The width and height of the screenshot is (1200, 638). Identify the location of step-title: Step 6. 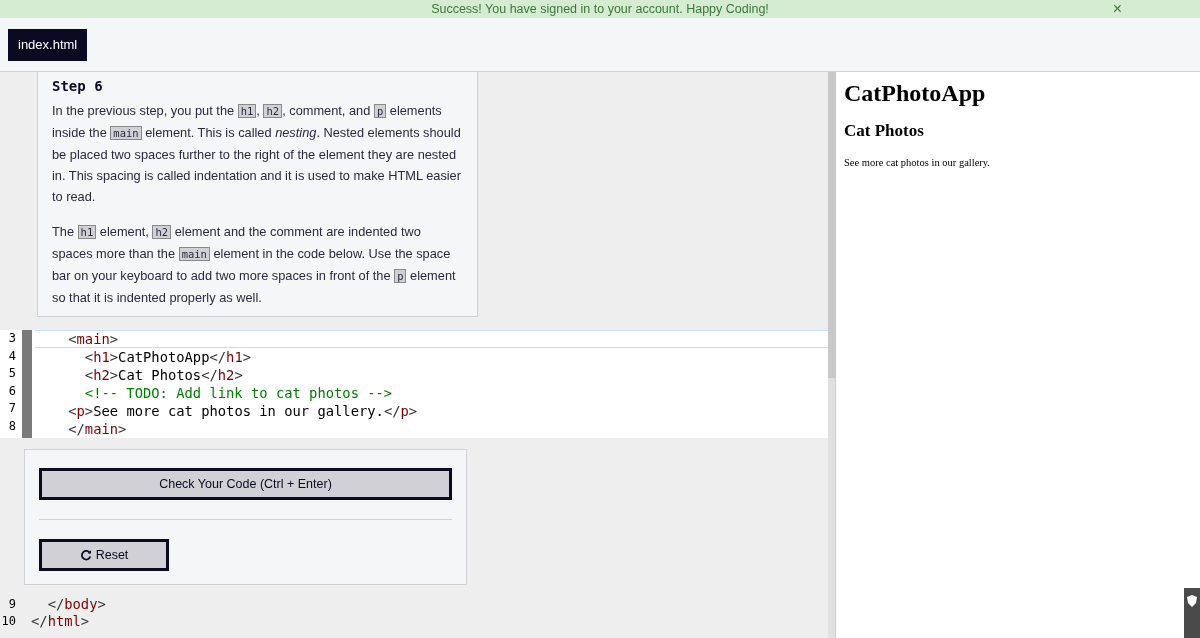
(78, 86).